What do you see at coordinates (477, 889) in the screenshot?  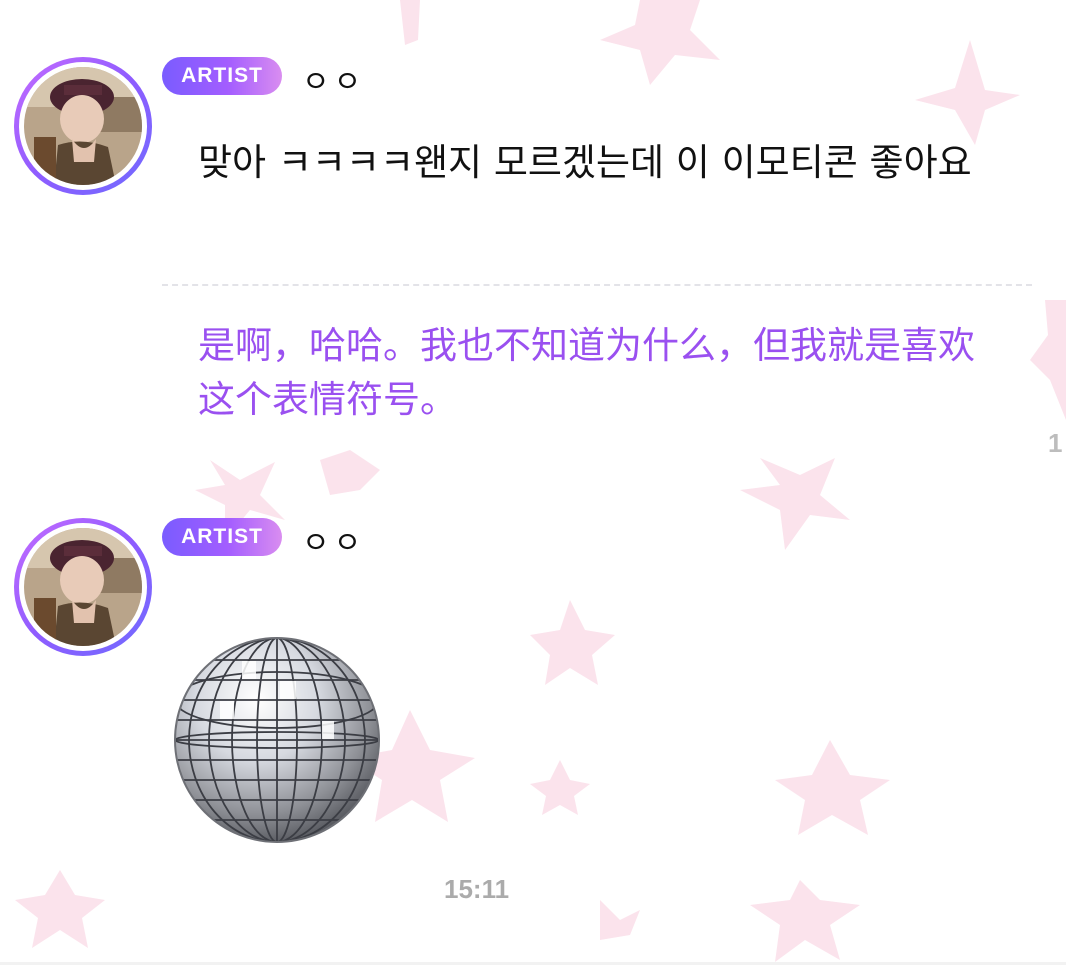 I see `message-timestamp: 15:11` at bounding box center [477, 889].